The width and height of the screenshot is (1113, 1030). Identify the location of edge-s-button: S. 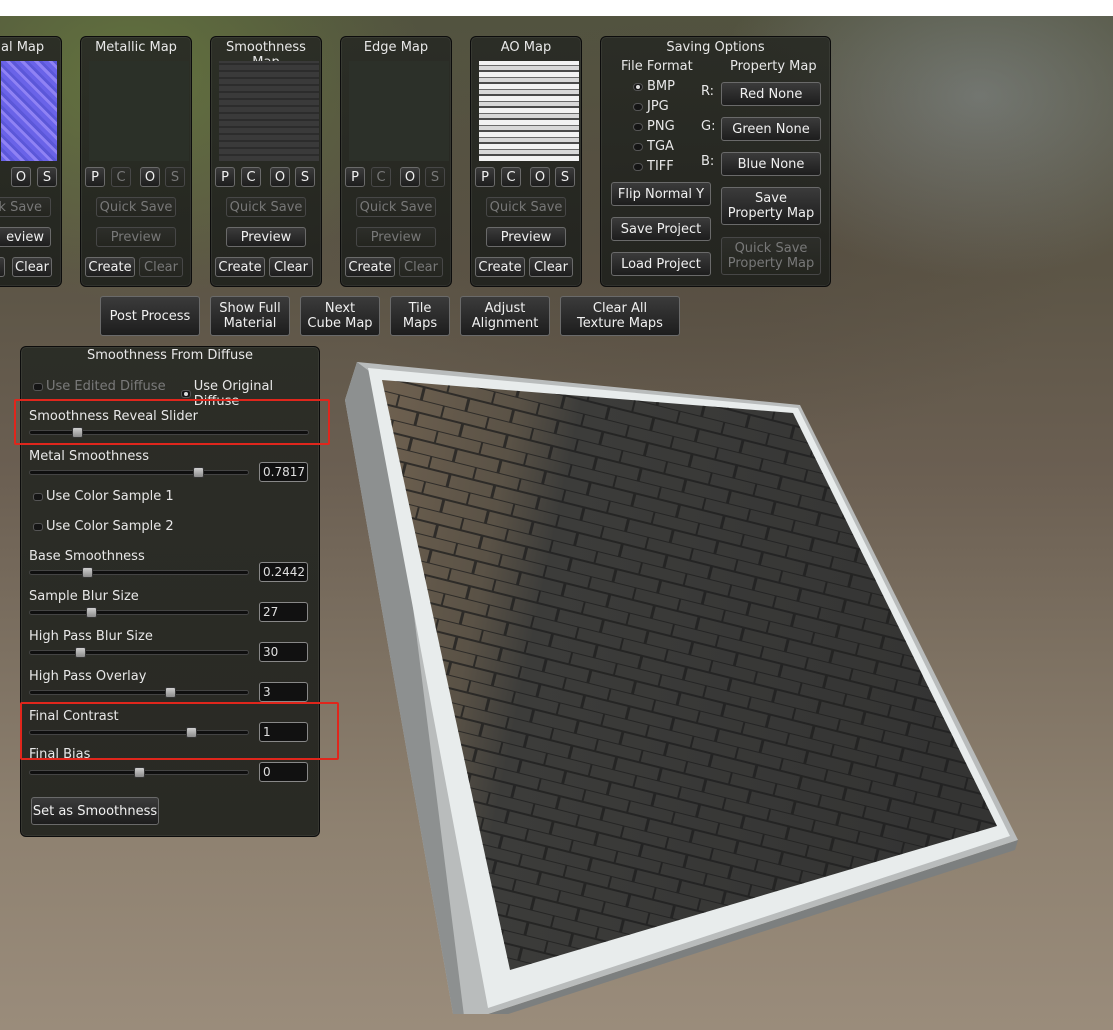
(435, 177).